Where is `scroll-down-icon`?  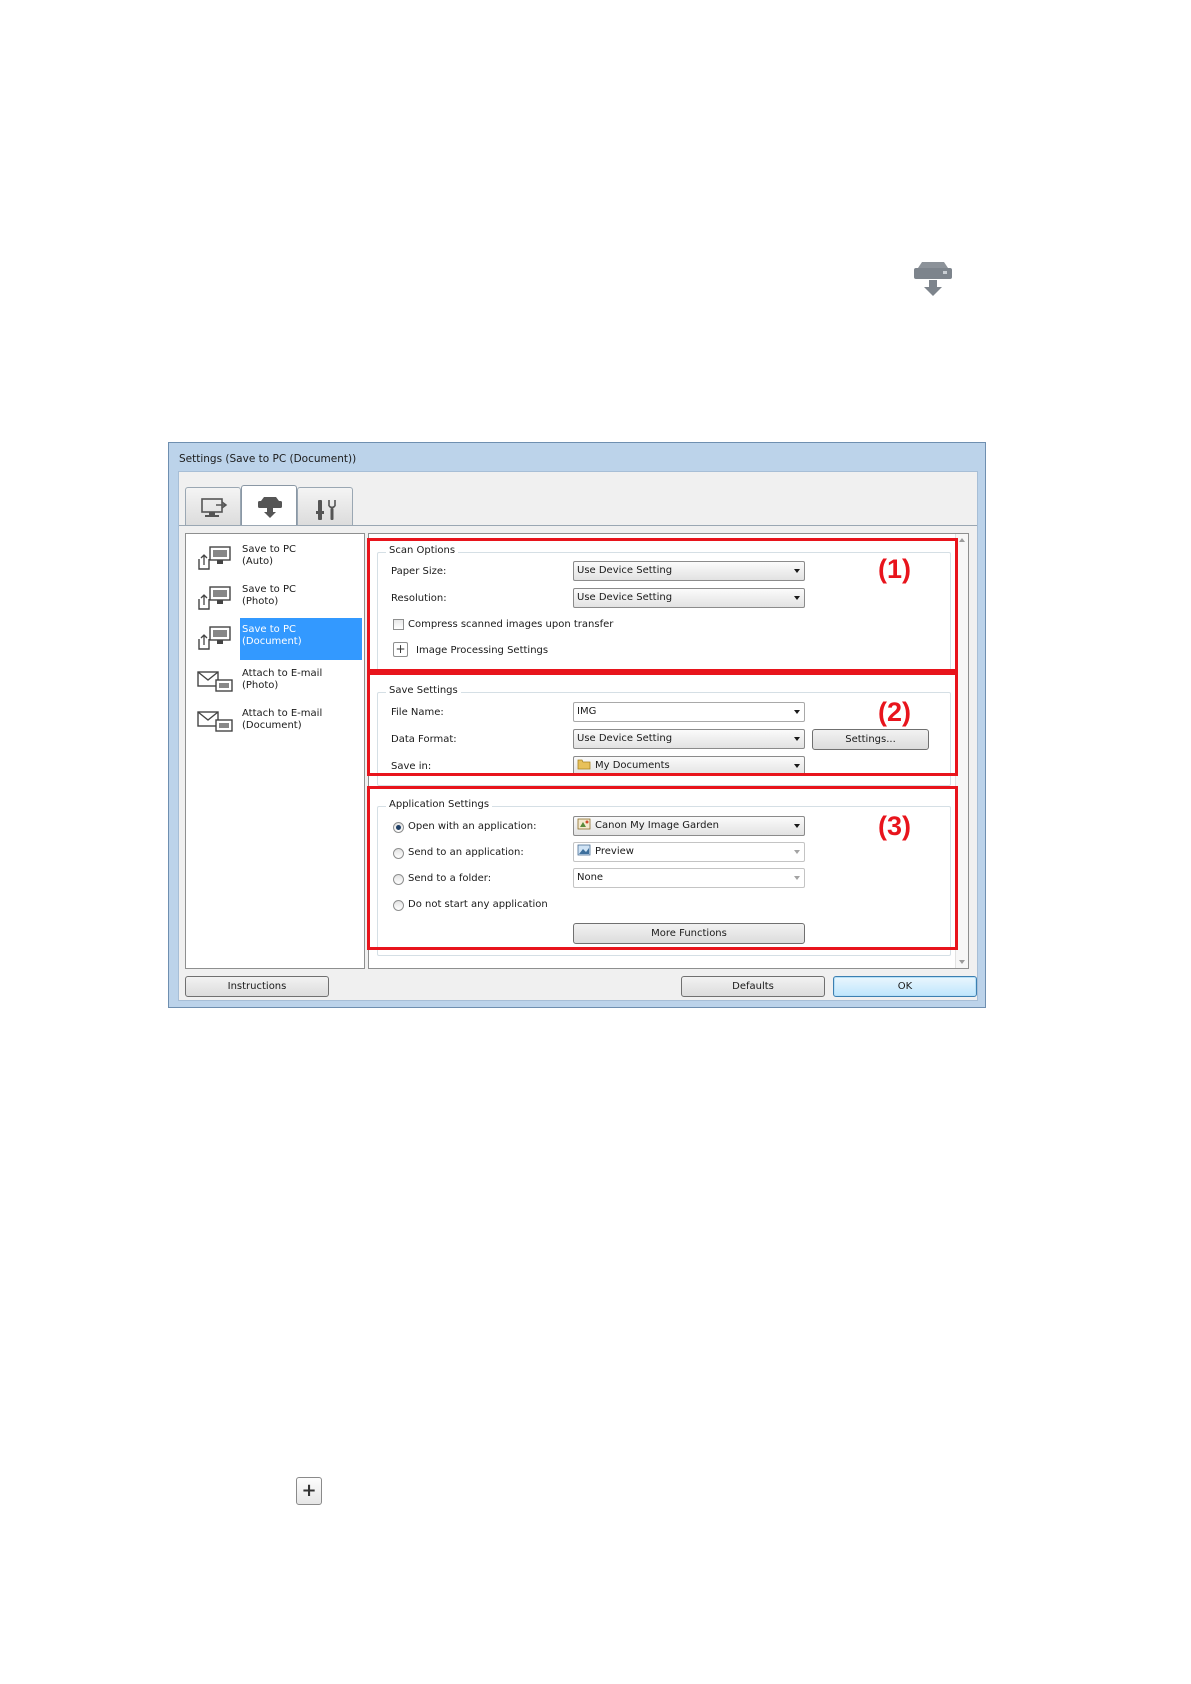
scroll-down-icon is located at coordinates (962, 962).